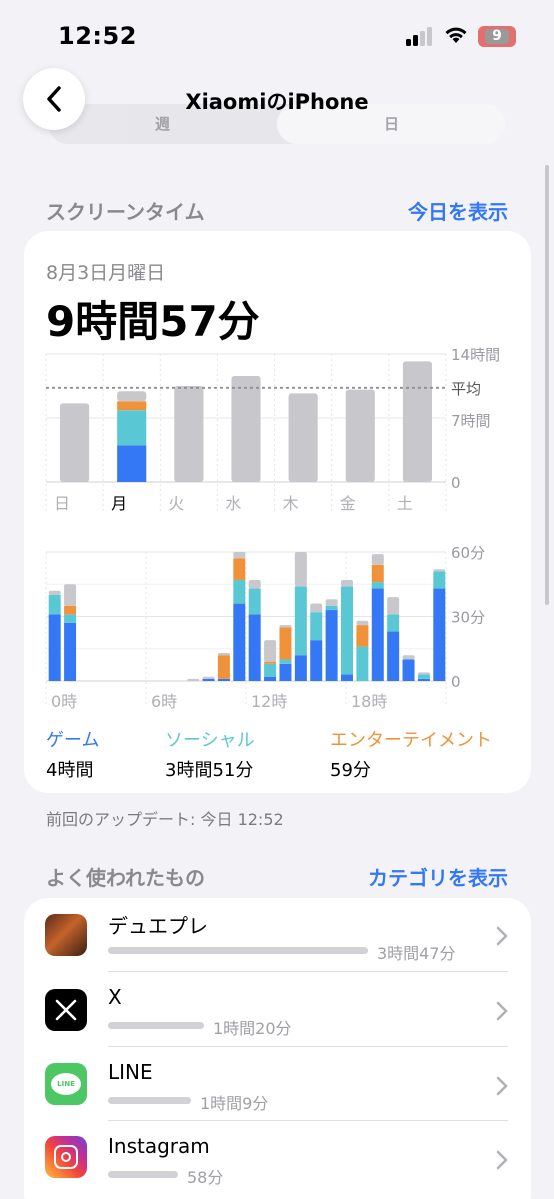 This screenshot has height=1199, width=554. Describe the element at coordinates (438, 876) in the screenshot. I see `show-categories-link: カテゴリを表示` at that location.